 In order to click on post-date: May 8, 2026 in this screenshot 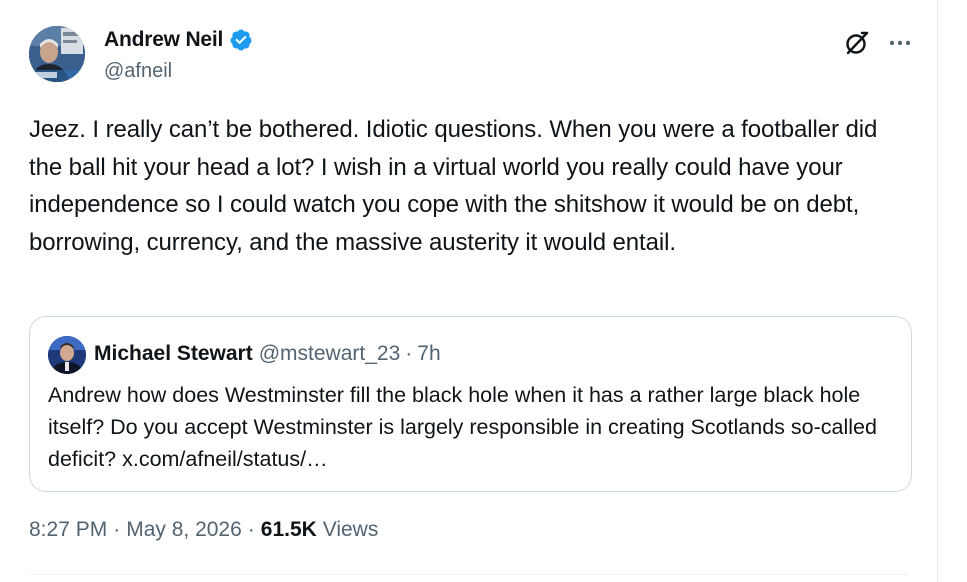, I will do `click(184, 529)`.